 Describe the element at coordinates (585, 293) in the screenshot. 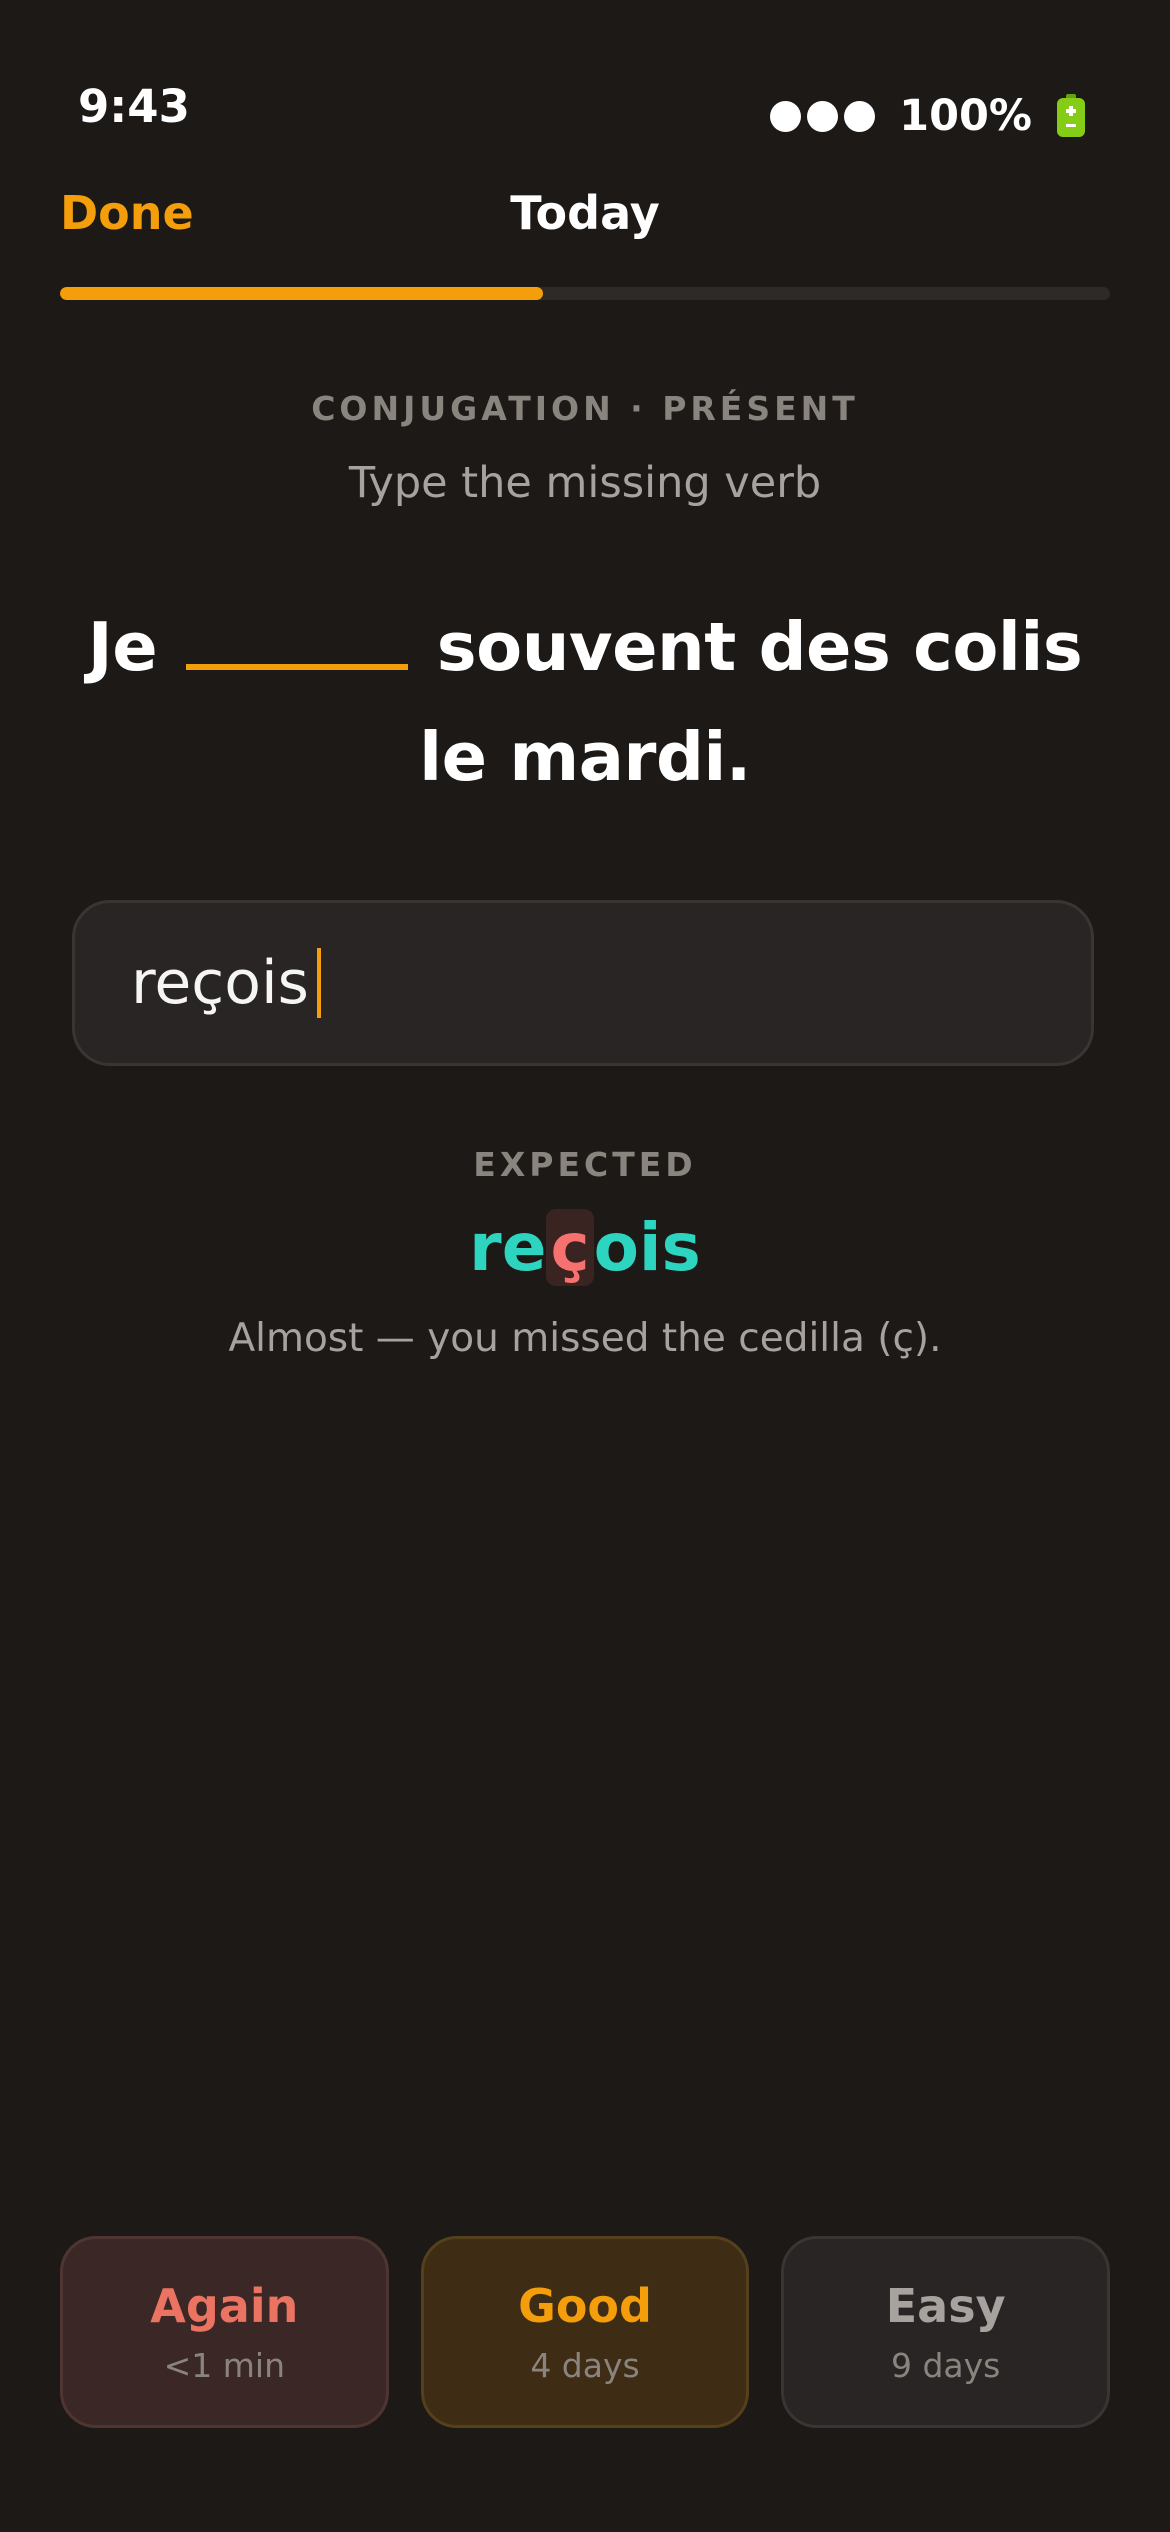

I see `session-progress-bar` at that location.